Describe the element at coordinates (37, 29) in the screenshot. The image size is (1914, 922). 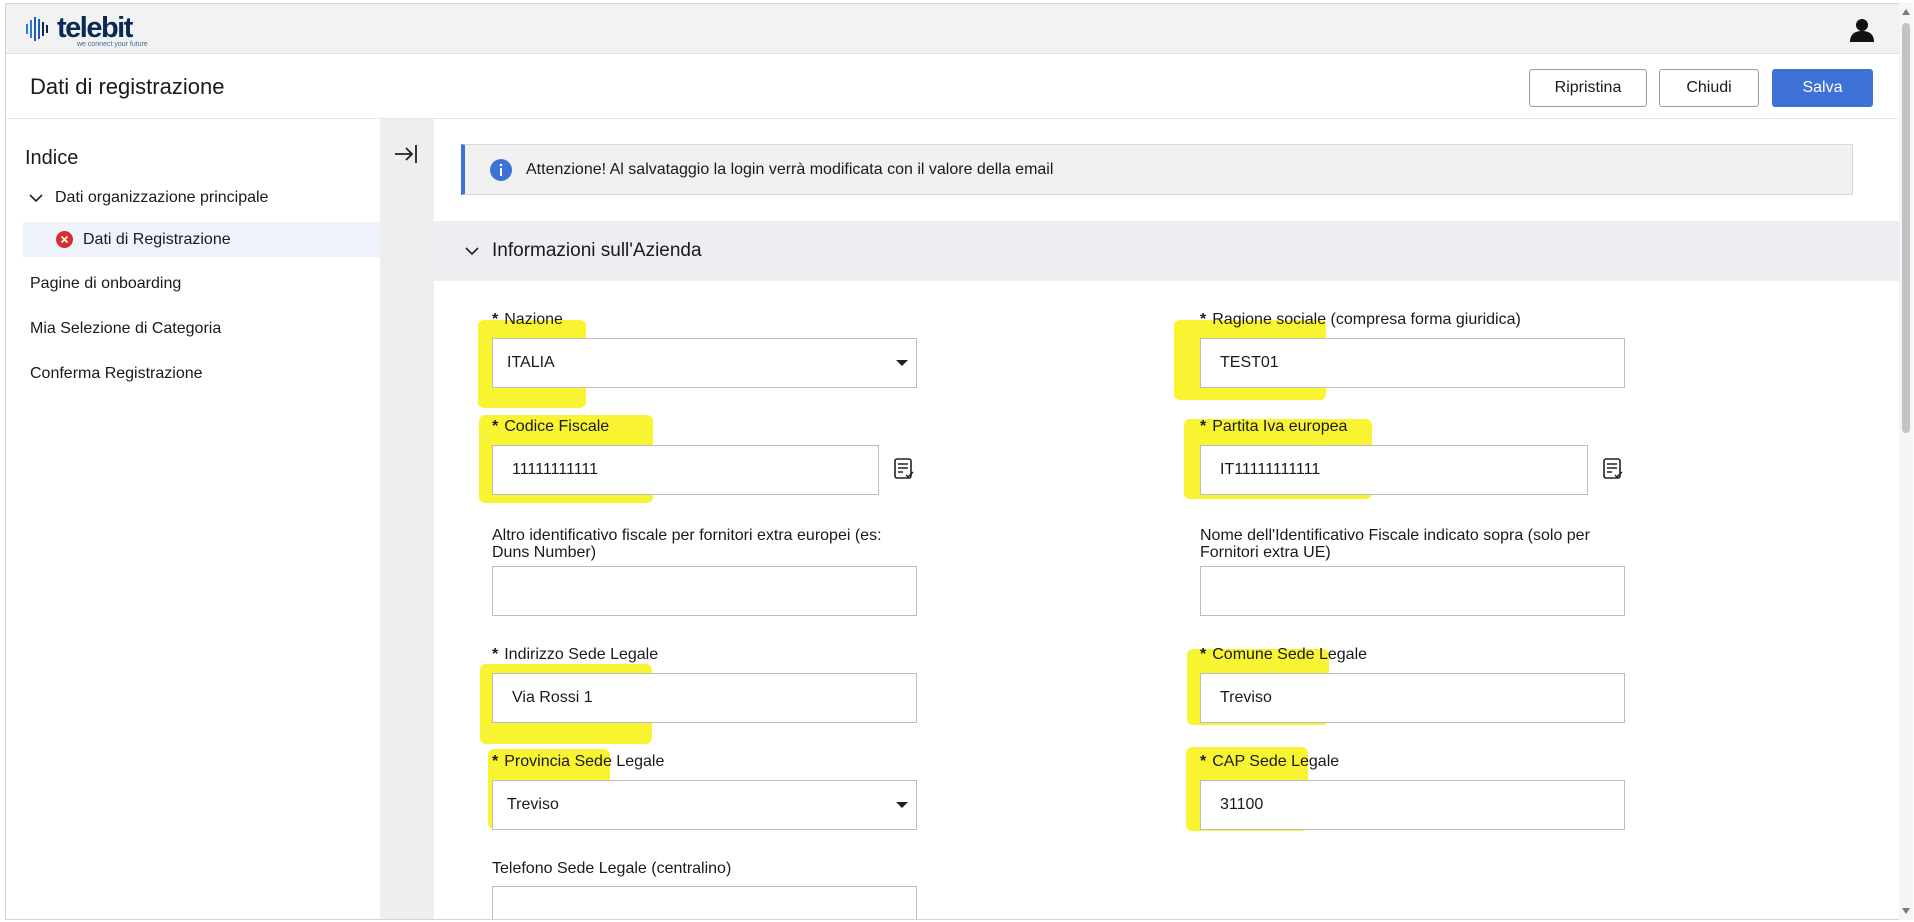
I see `logo-waveform-icon` at that location.